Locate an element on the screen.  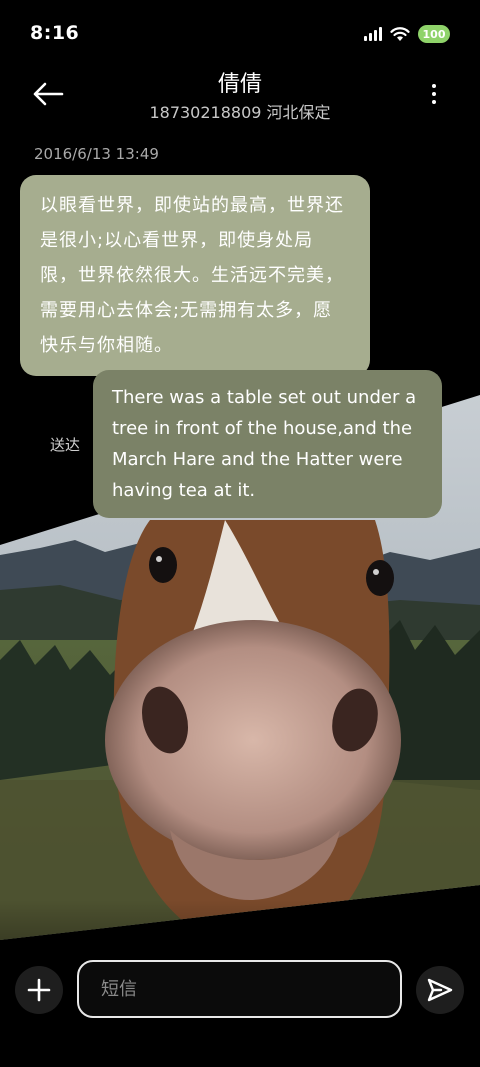
message-composer is located at coordinates (240, 1003).